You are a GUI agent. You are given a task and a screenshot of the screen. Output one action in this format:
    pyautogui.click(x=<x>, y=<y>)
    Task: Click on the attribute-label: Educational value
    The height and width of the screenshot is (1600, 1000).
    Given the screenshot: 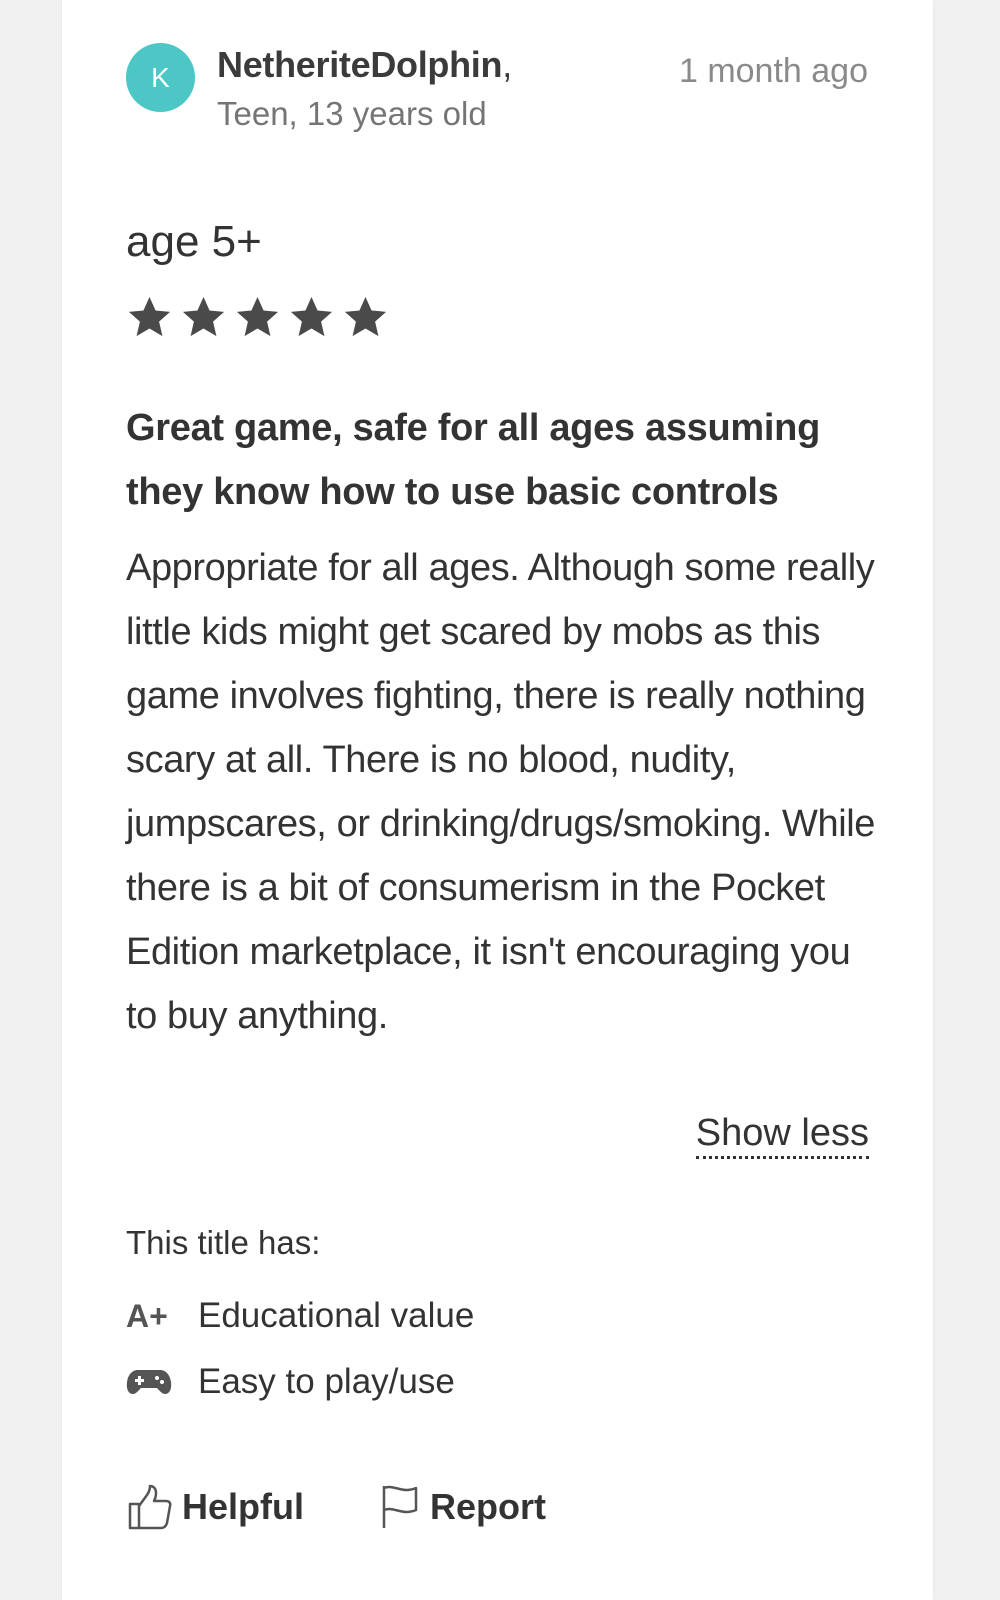 What is the action you would take?
    pyautogui.click(x=336, y=1315)
    